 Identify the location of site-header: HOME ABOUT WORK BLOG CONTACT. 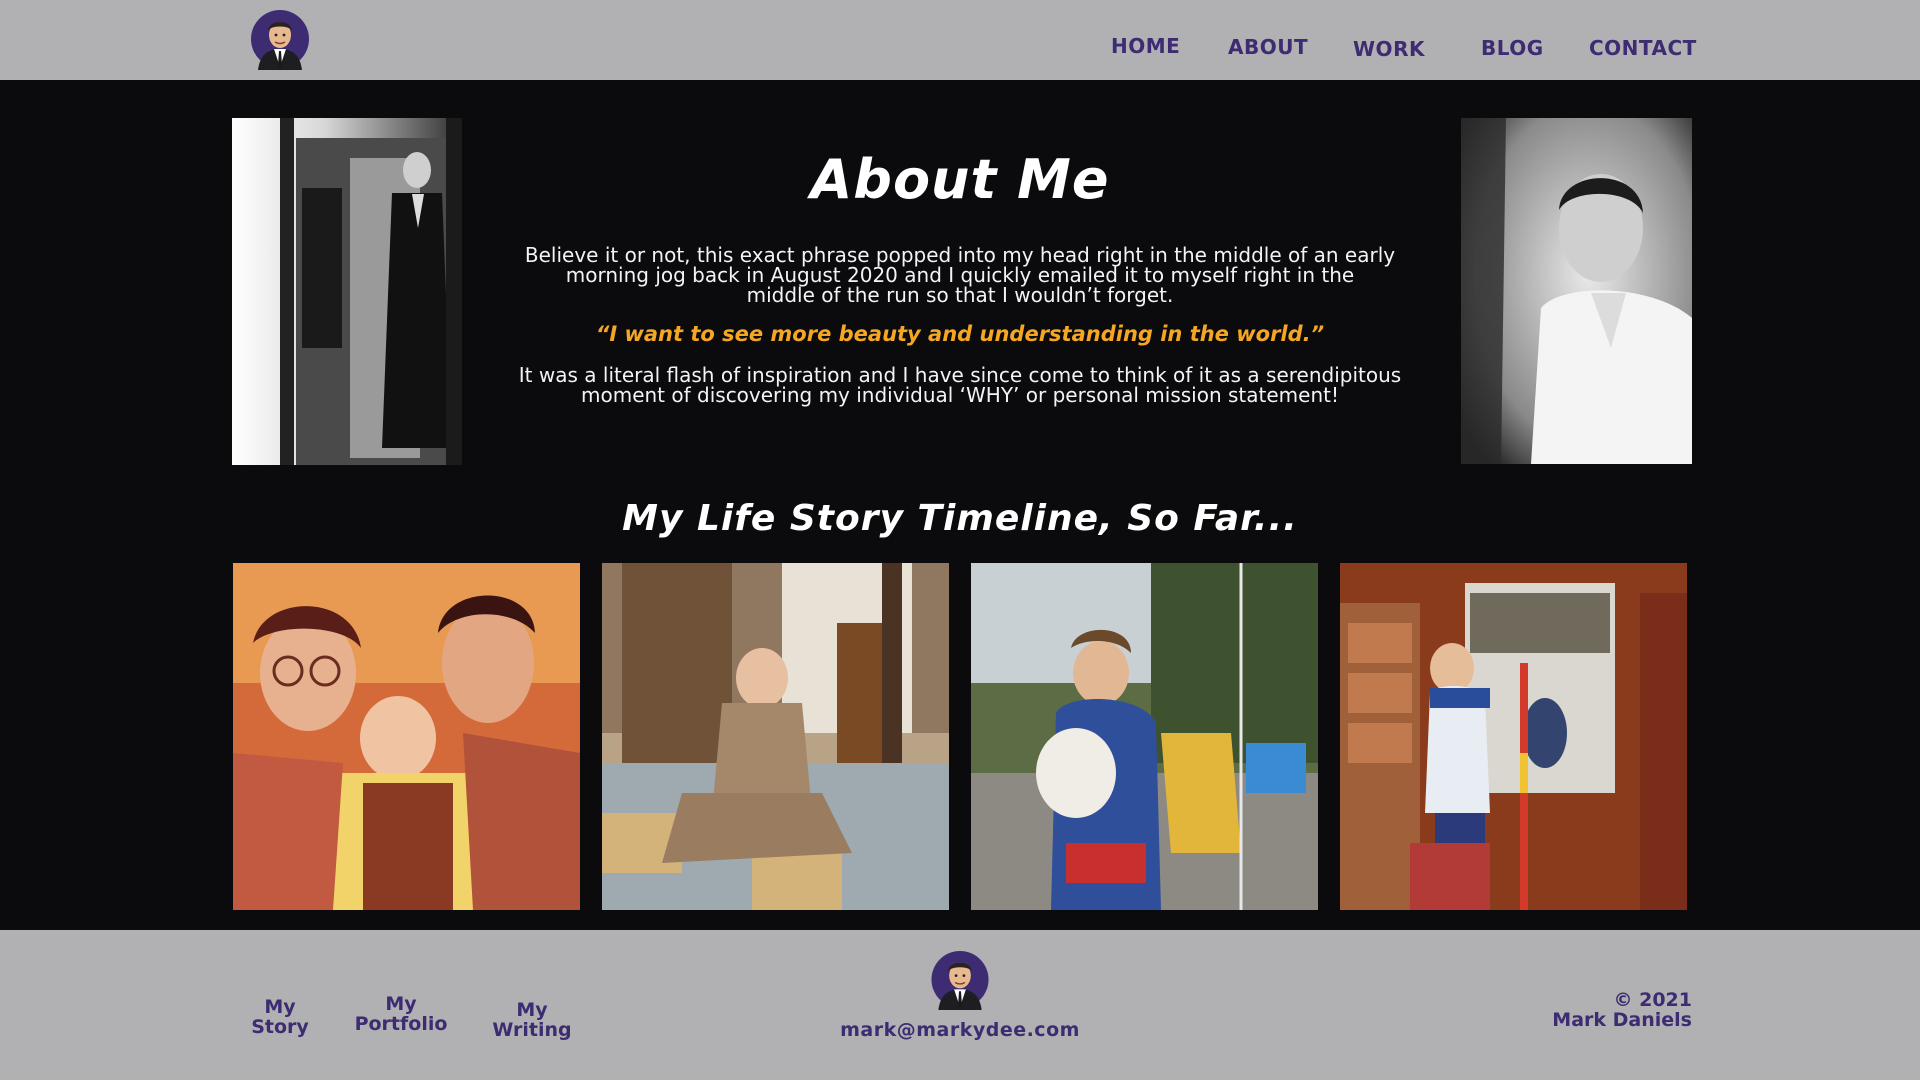
(960, 40).